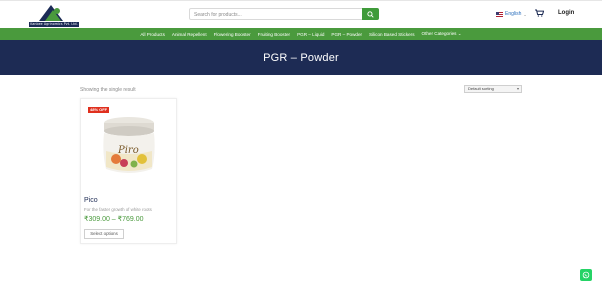 The width and height of the screenshot is (602, 282). Describe the element at coordinates (274, 34) in the screenshot. I see `nav-item-fruiting-booster: Fruiting Booster` at that location.